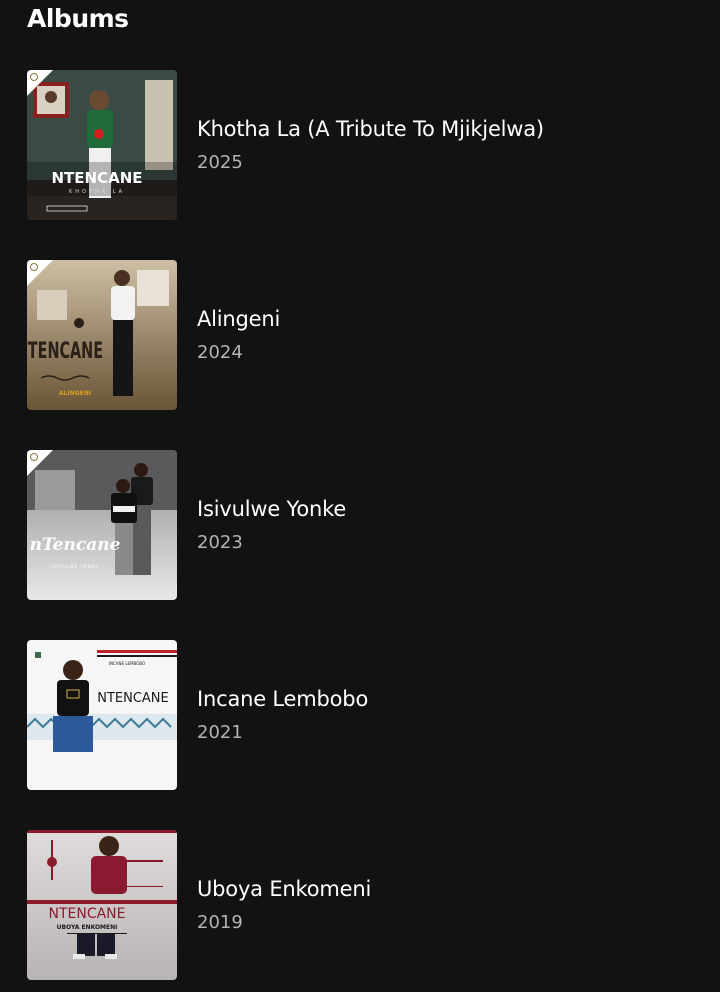  I want to click on section-title: Albums, so click(78, 18).